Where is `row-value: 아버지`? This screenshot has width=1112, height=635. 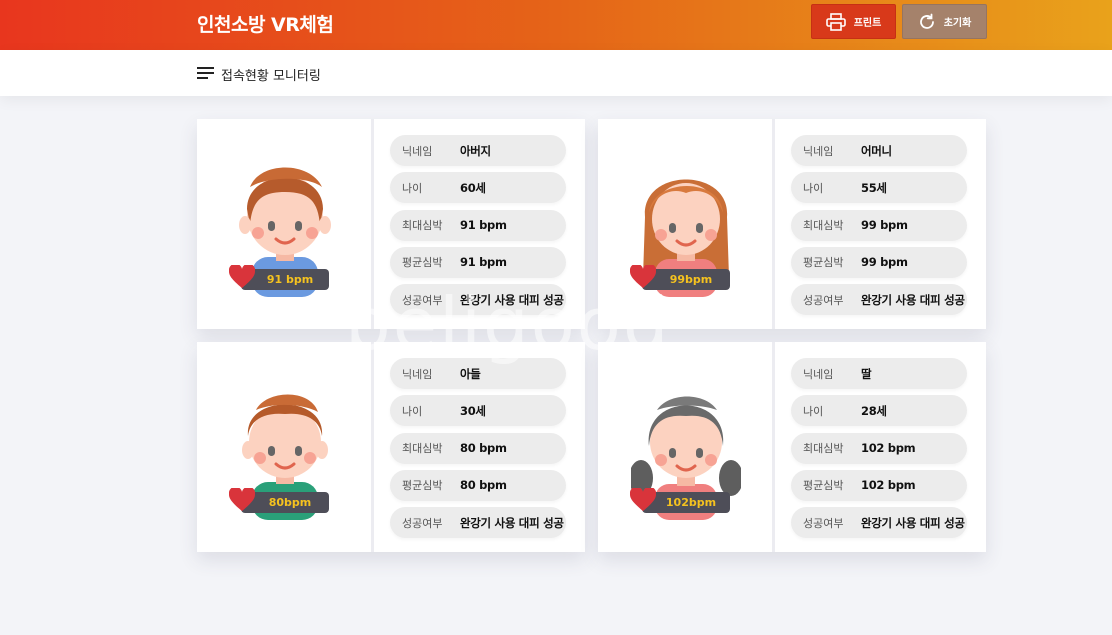 row-value: 아버지 is located at coordinates (475, 150).